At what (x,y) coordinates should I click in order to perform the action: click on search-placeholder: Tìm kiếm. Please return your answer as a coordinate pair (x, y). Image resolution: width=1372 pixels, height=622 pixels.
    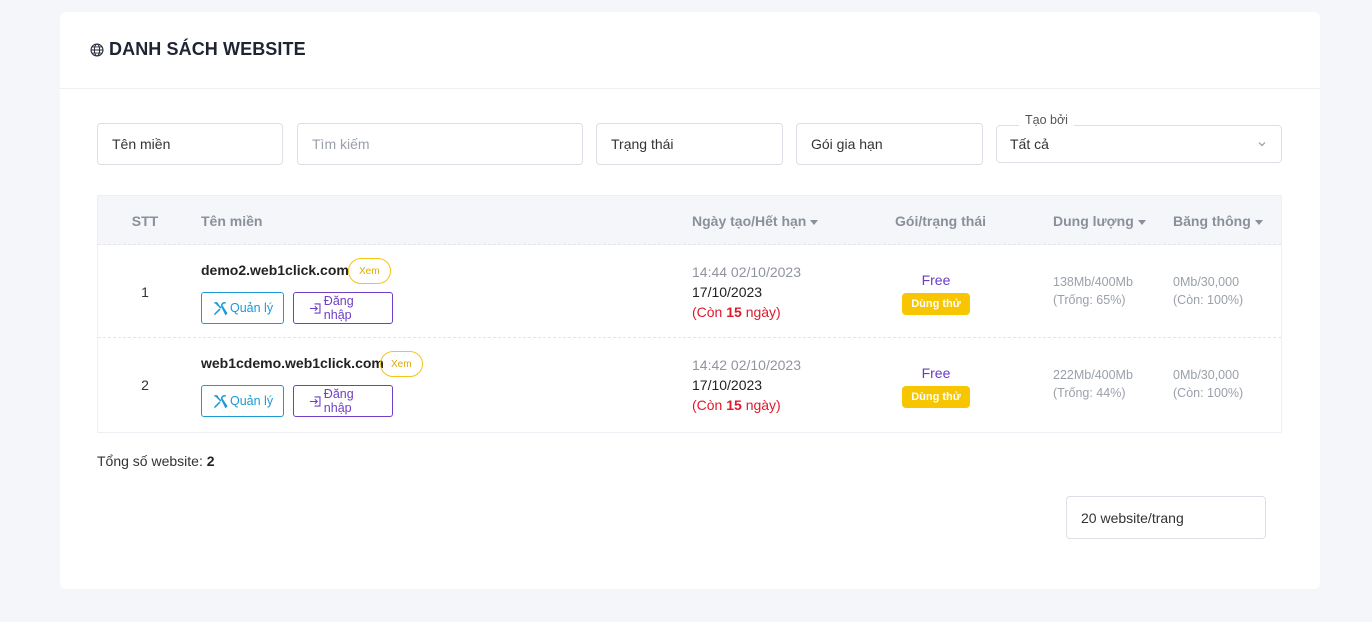
    Looking at the image, I should click on (341, 144).